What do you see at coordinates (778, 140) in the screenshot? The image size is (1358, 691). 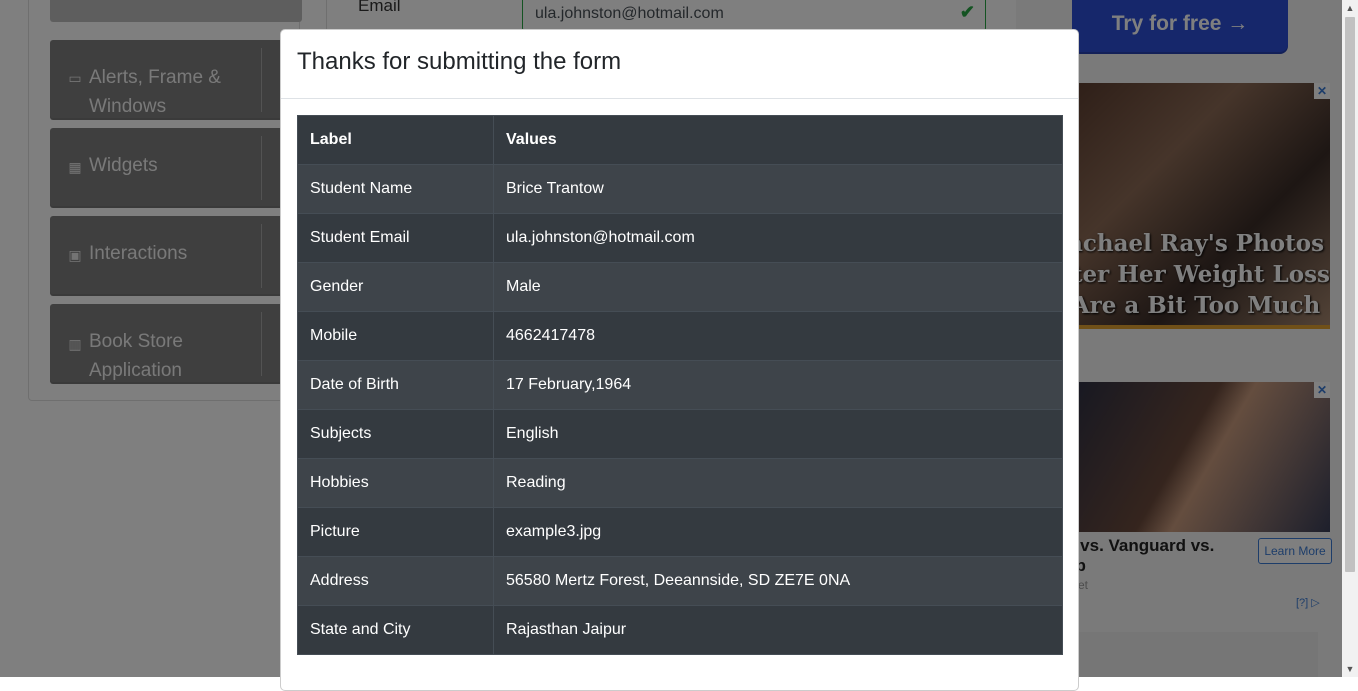 I see `column-header-values: Values` at bounding box center [778, 140].